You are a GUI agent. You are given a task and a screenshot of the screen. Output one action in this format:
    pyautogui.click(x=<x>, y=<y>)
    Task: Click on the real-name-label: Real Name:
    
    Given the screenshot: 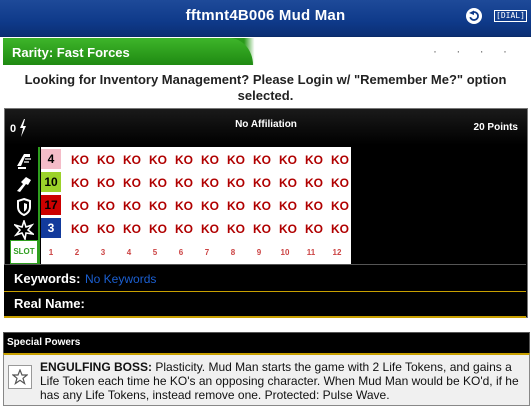 What is the action you would take?
    pyautogui.click(x=49, y=303)
    